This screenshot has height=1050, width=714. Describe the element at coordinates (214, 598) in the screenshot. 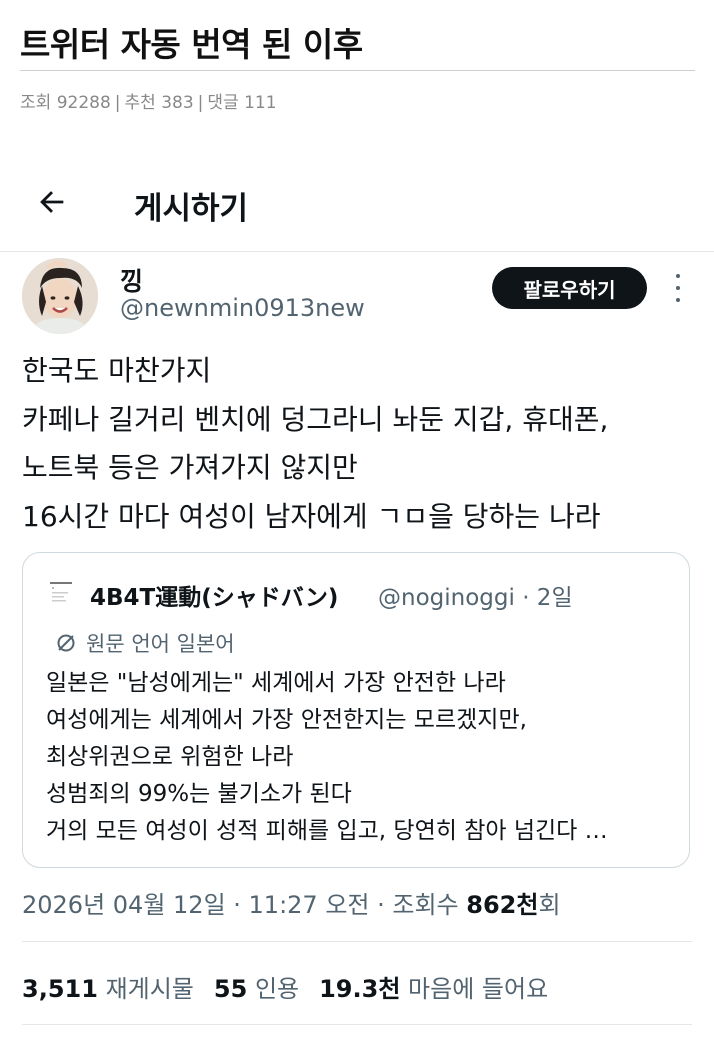

I see `quote-display-name: 4B4T運動(シャドバン)` at that location.